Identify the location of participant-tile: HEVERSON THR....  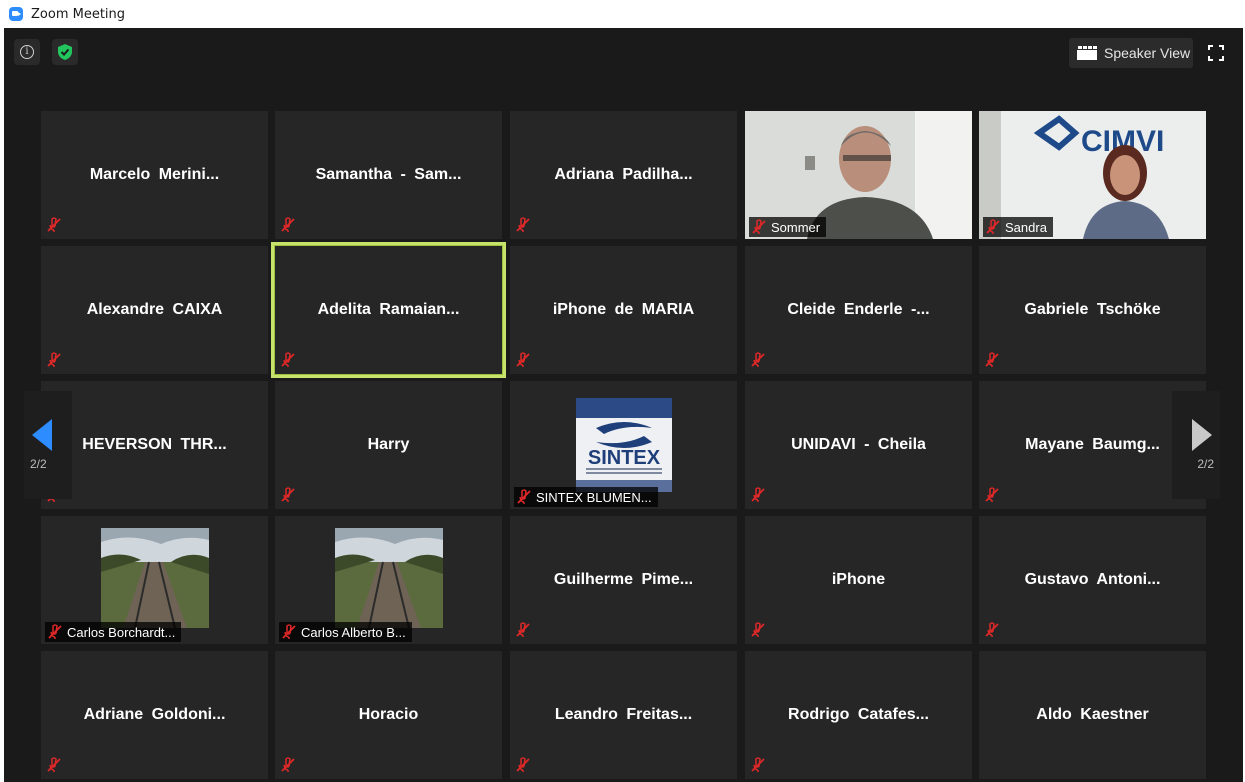
(154, 445).